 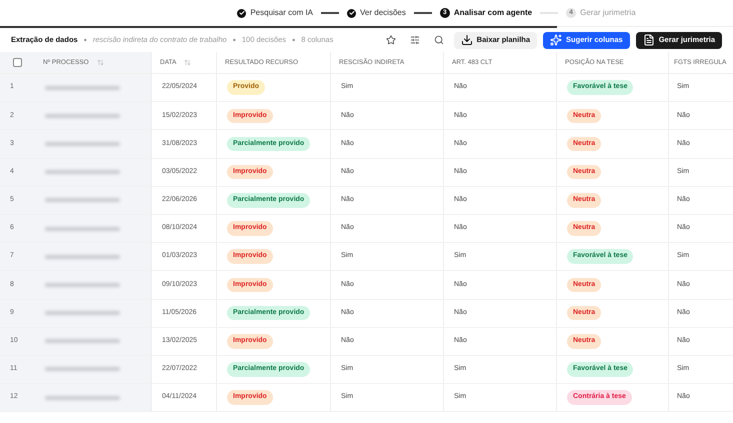 I want to click on document-icon, so click(x=648, y=40).